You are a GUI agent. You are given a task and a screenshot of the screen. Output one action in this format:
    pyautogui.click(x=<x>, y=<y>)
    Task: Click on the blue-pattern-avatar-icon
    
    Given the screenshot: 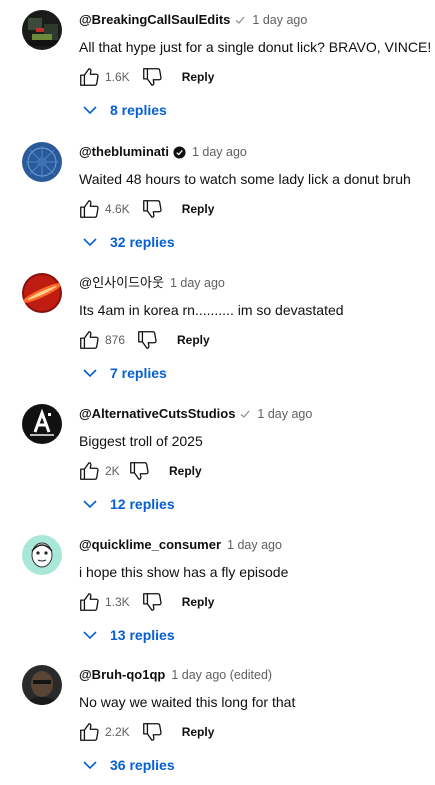 What is the action you would take?
    pyautogui.click(x=42, y=162)
    